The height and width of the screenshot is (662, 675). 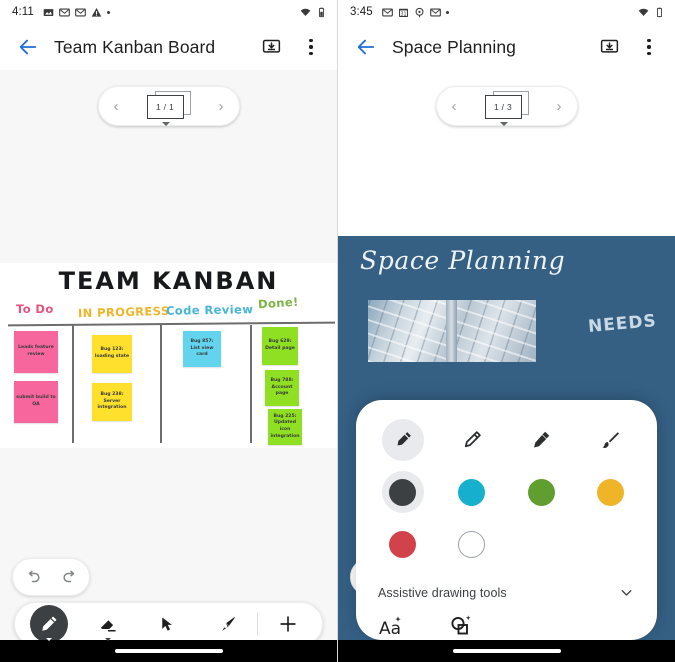 I want to click on status-system-icons, so click(x=651, y=12).